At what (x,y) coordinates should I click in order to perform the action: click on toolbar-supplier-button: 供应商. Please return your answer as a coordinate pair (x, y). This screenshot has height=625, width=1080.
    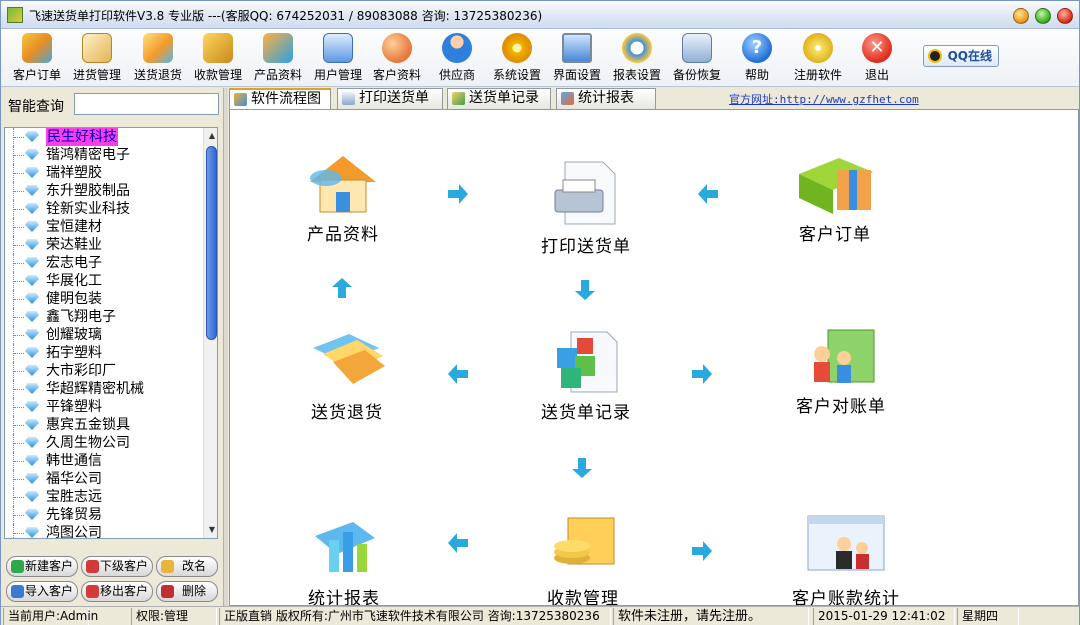
    Looking at the image, I should click on (457, 58).